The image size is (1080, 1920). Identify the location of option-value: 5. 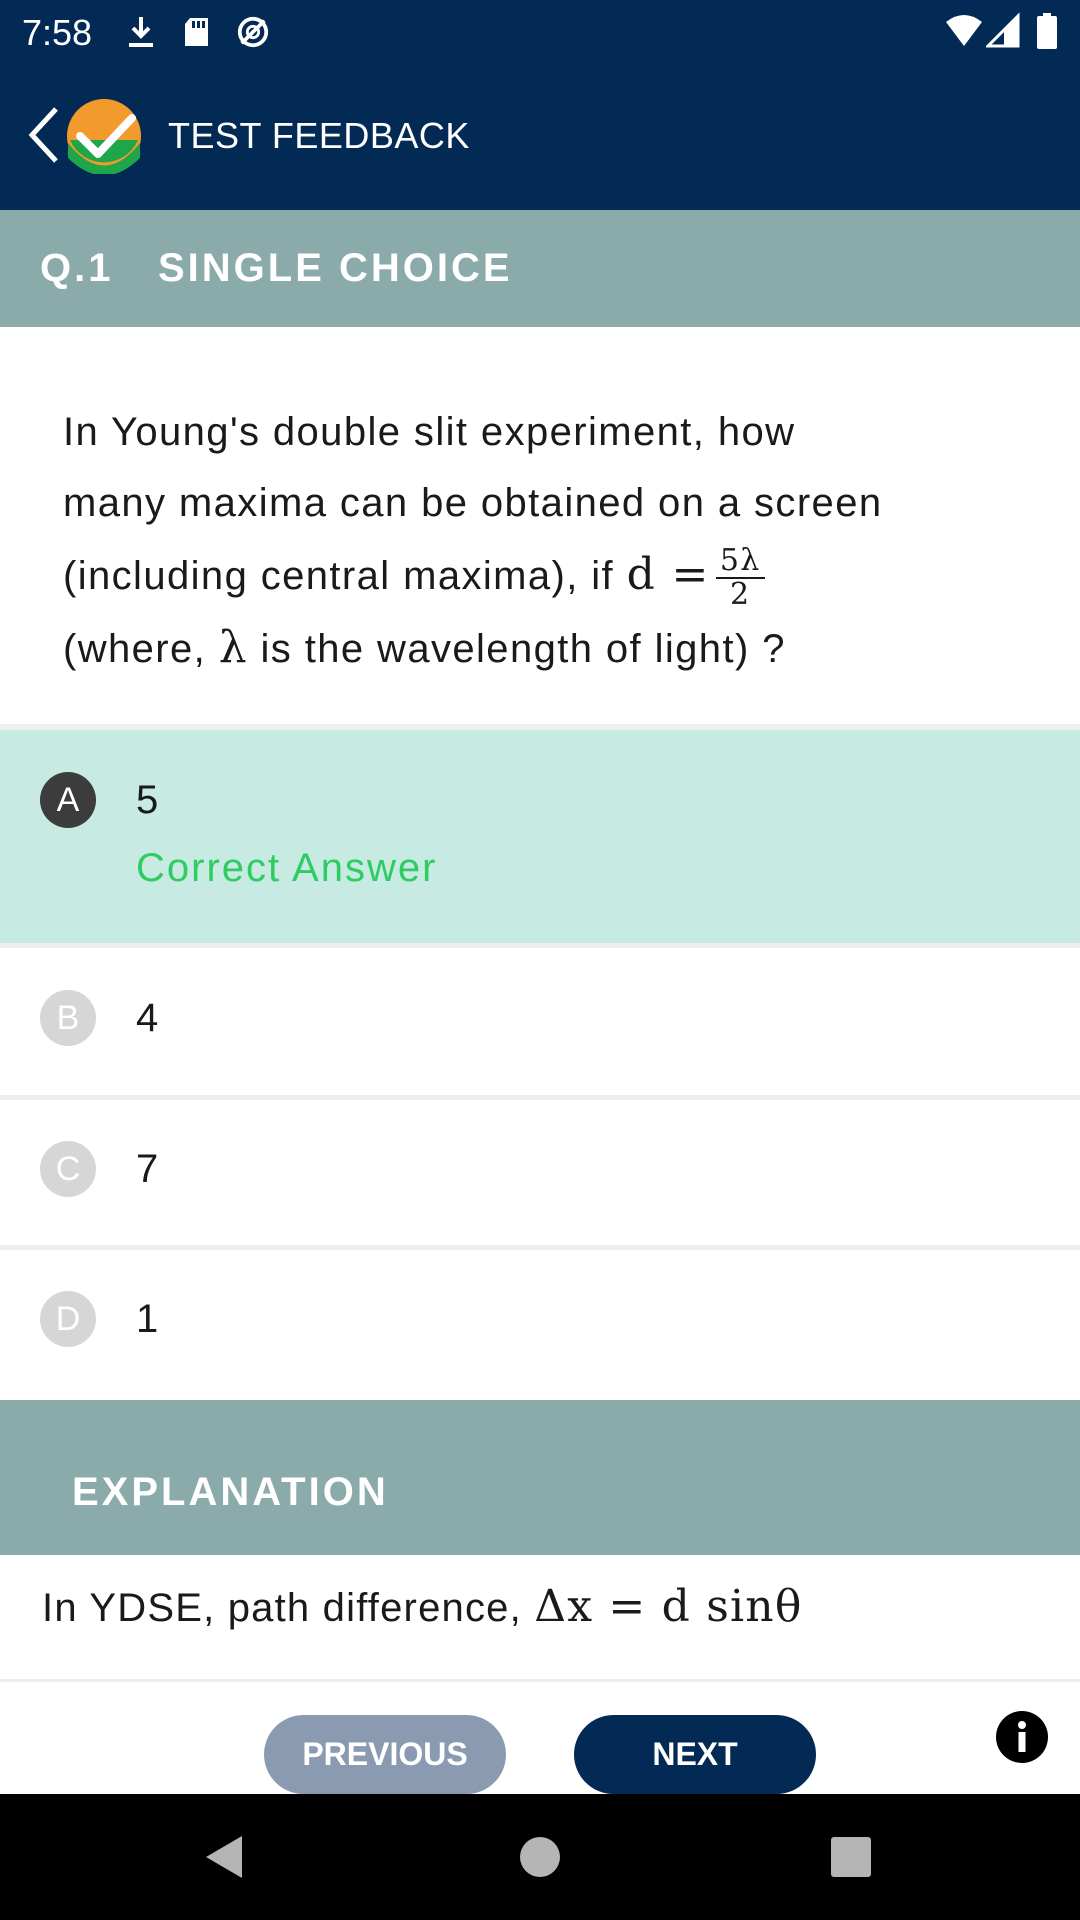
(147, 800).